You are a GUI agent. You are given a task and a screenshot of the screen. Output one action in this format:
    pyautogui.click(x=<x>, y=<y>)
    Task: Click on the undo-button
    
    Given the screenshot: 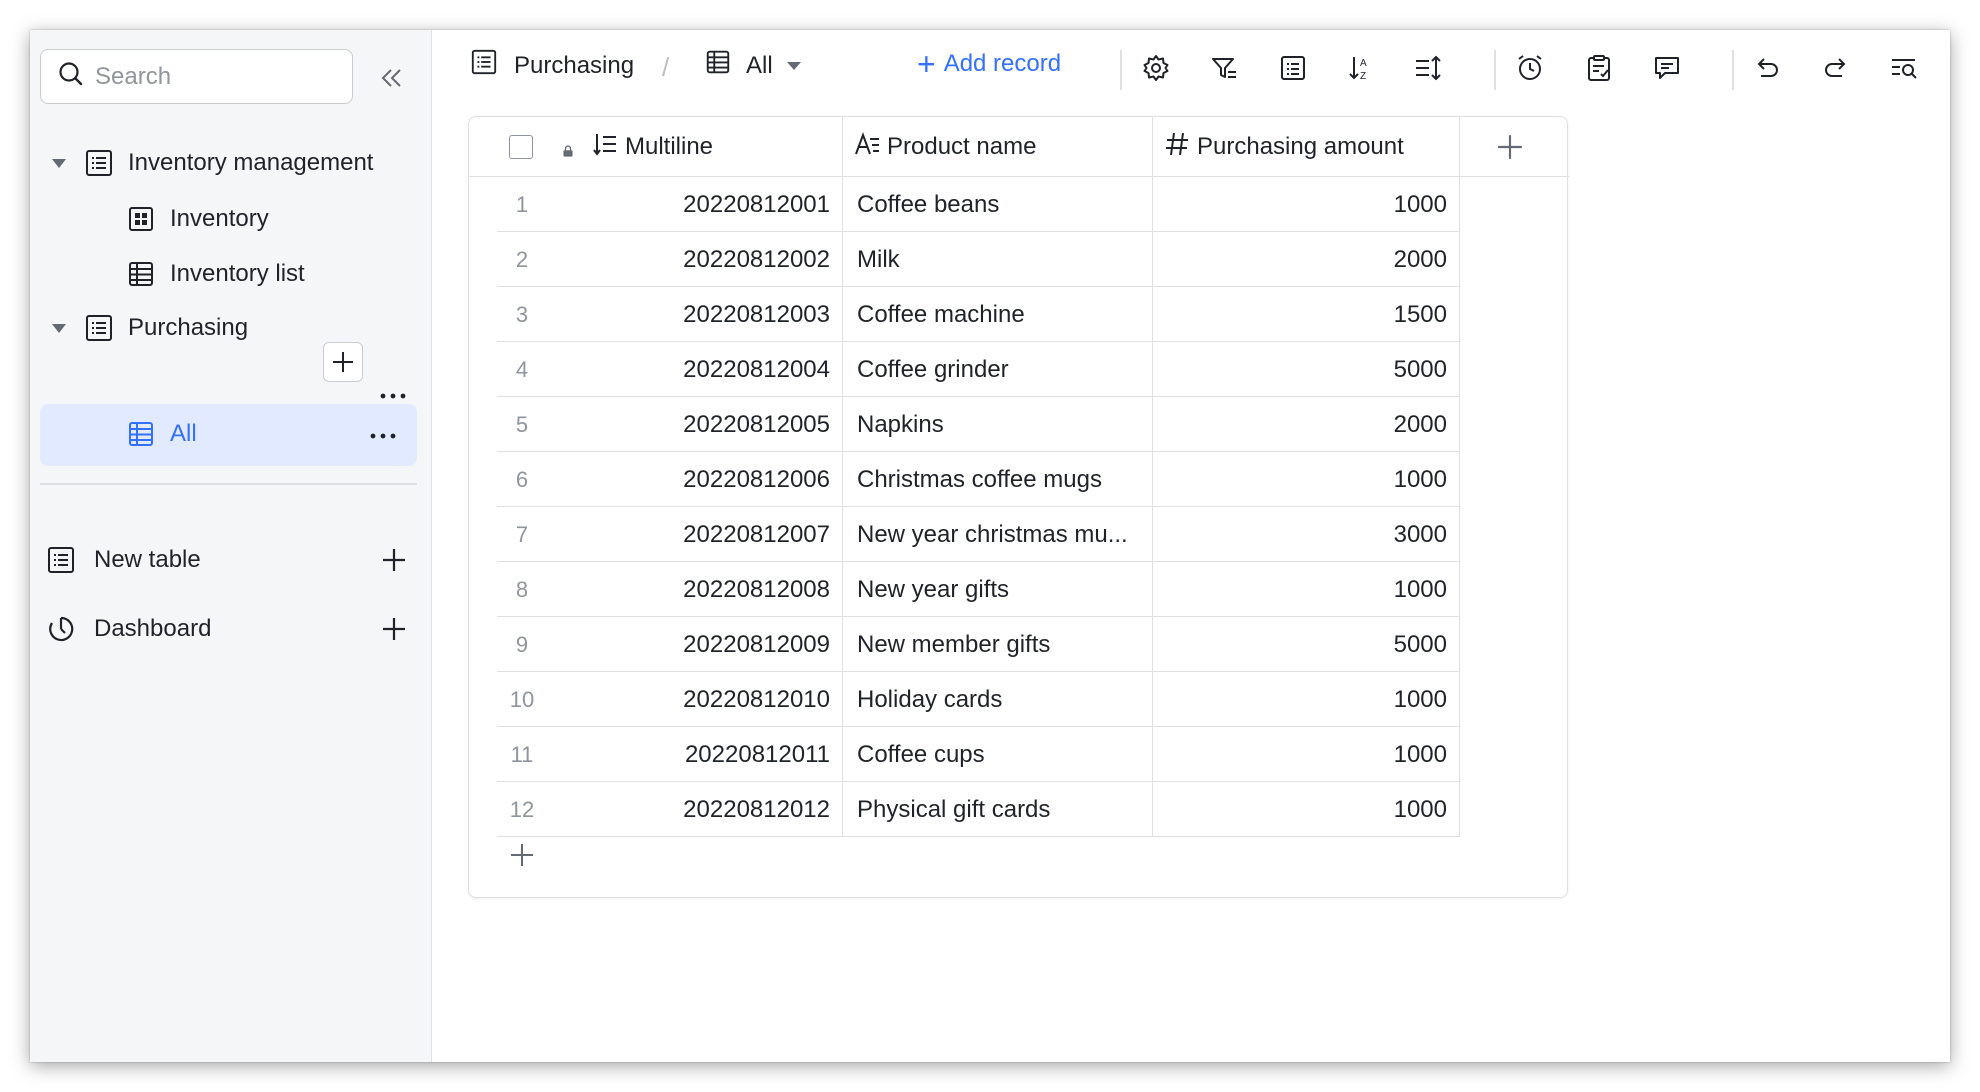 What is the action you would take?
    pyautogui.click(x=1767, y=68)
    